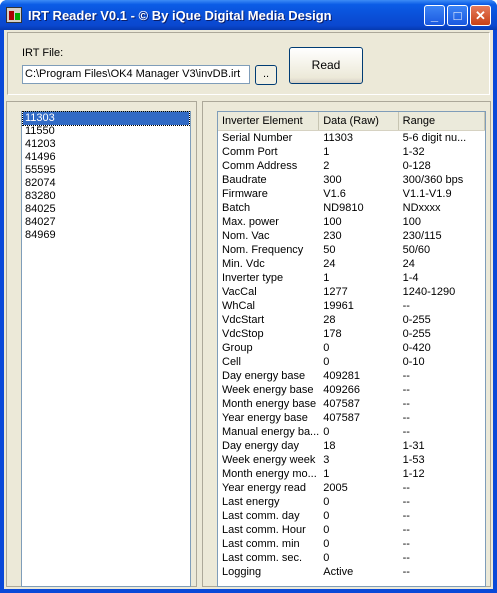 The width and height of the screenshot is (497, 593). Describe the element at coordinates (351, 516) in the screenshot. I see `table-row: Last comm. day 0 --` at that location.